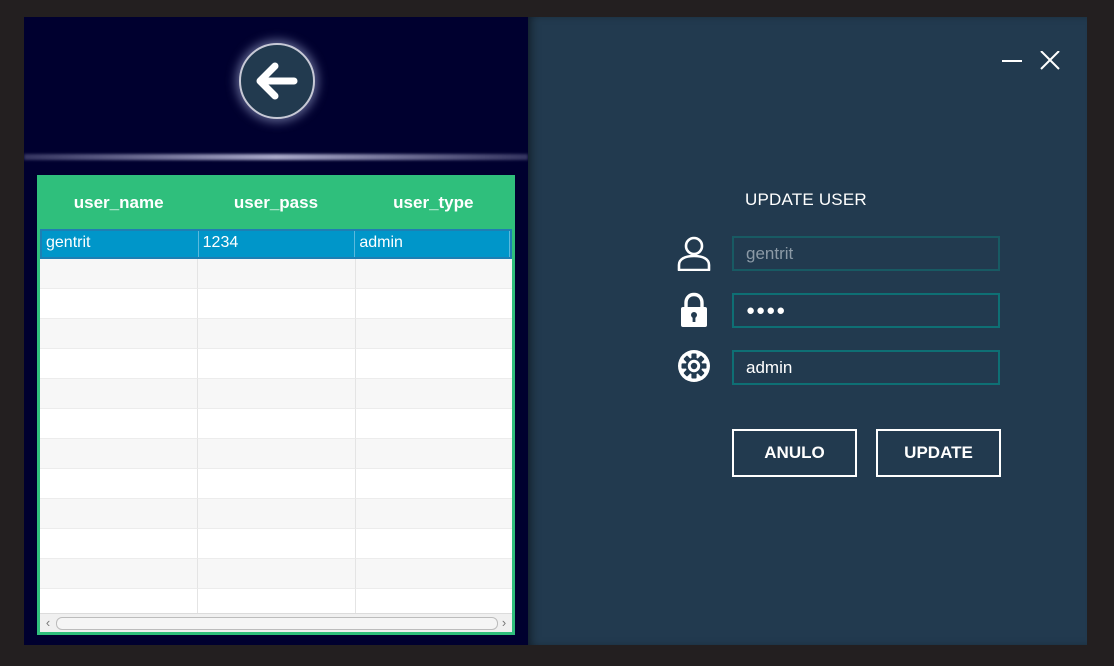 The image size is (1114, 666). I want to click on lock-icon, so click(694, 309).